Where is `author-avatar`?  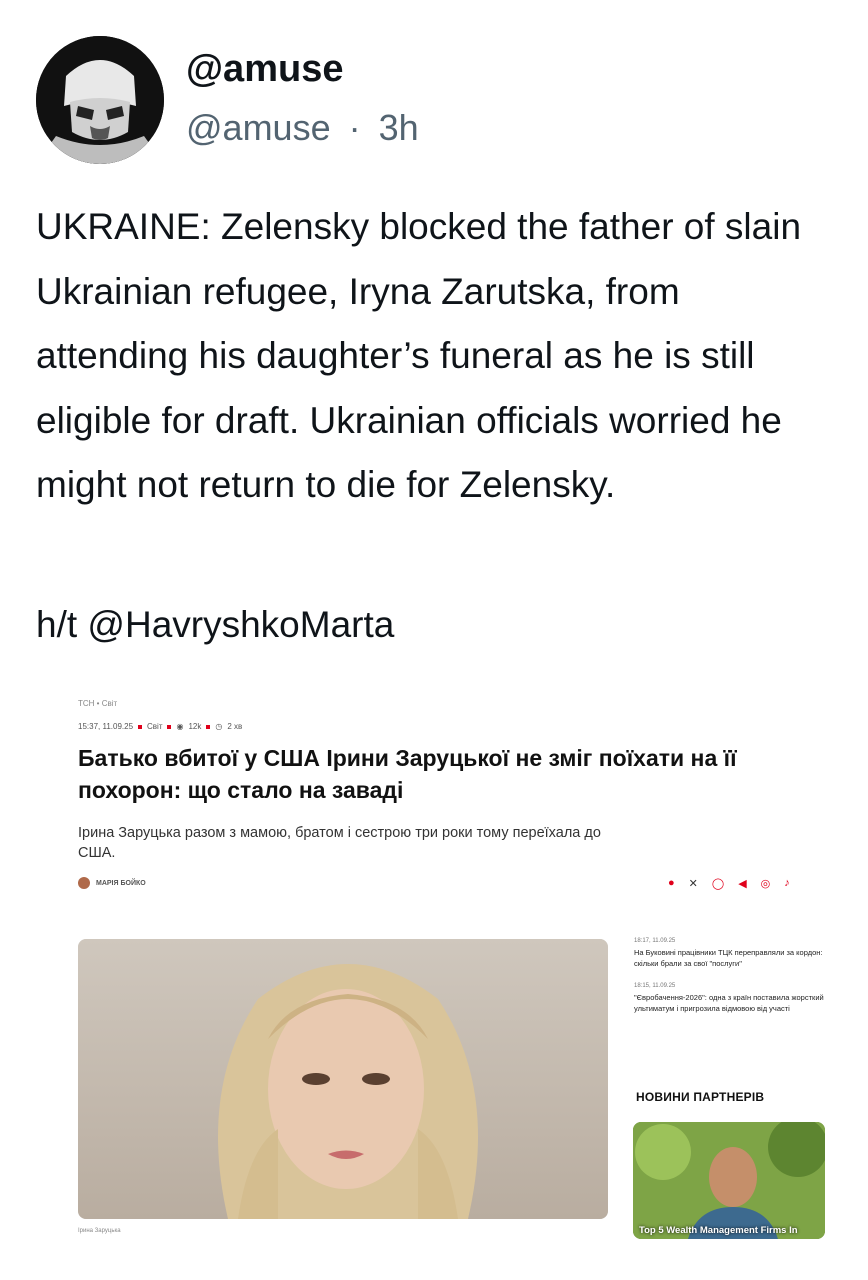 author-avatar is located at coordinates (84, 883).